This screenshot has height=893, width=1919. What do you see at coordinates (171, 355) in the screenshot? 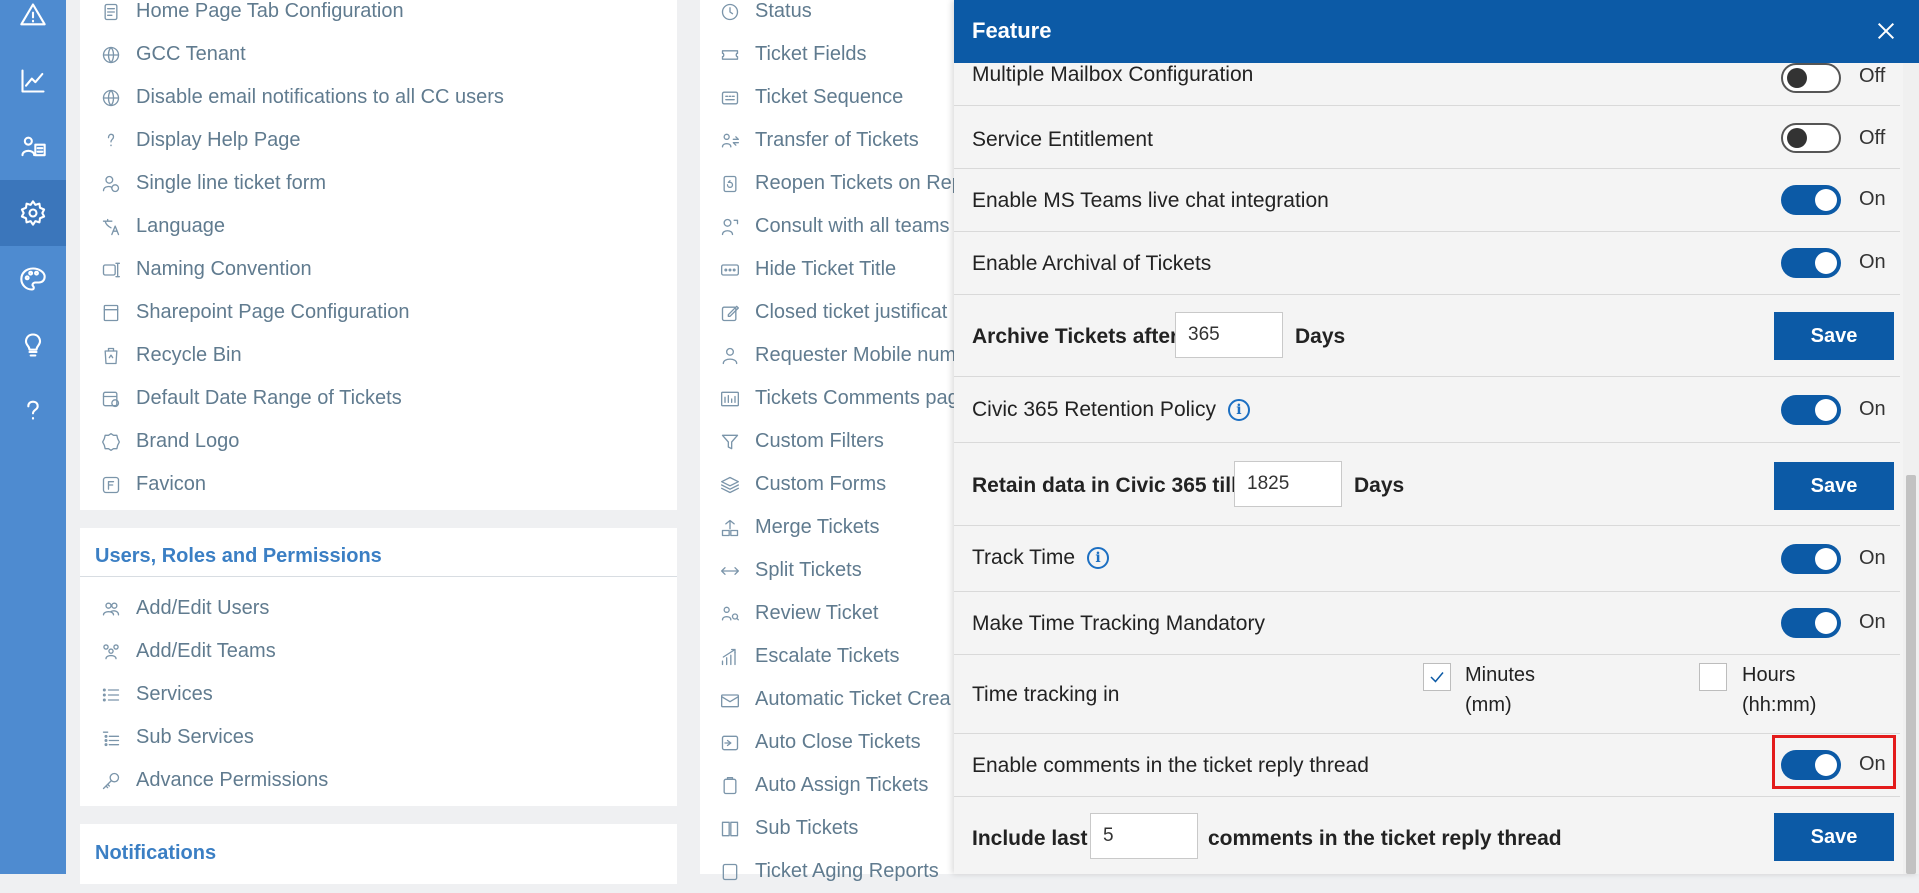
I see `settings-link: Recycle Bin` at bounding box center [171, 355].